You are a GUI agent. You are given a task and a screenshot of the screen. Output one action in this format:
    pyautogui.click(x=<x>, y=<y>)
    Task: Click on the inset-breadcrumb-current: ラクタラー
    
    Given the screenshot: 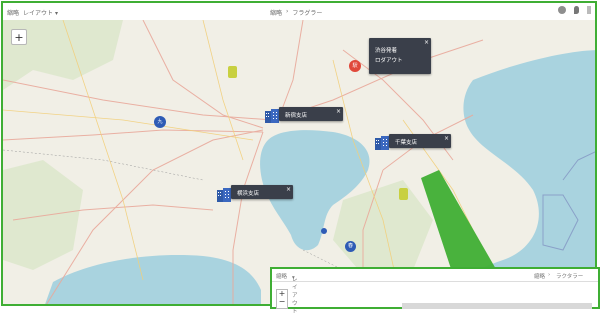 What is the action you would take?
    pyautogui.click(x=569, y=276)
    